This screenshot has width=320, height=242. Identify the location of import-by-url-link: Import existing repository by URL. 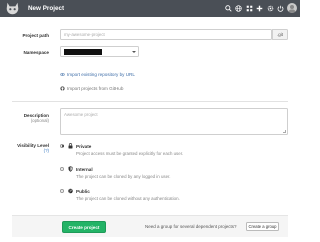
(97, 74).